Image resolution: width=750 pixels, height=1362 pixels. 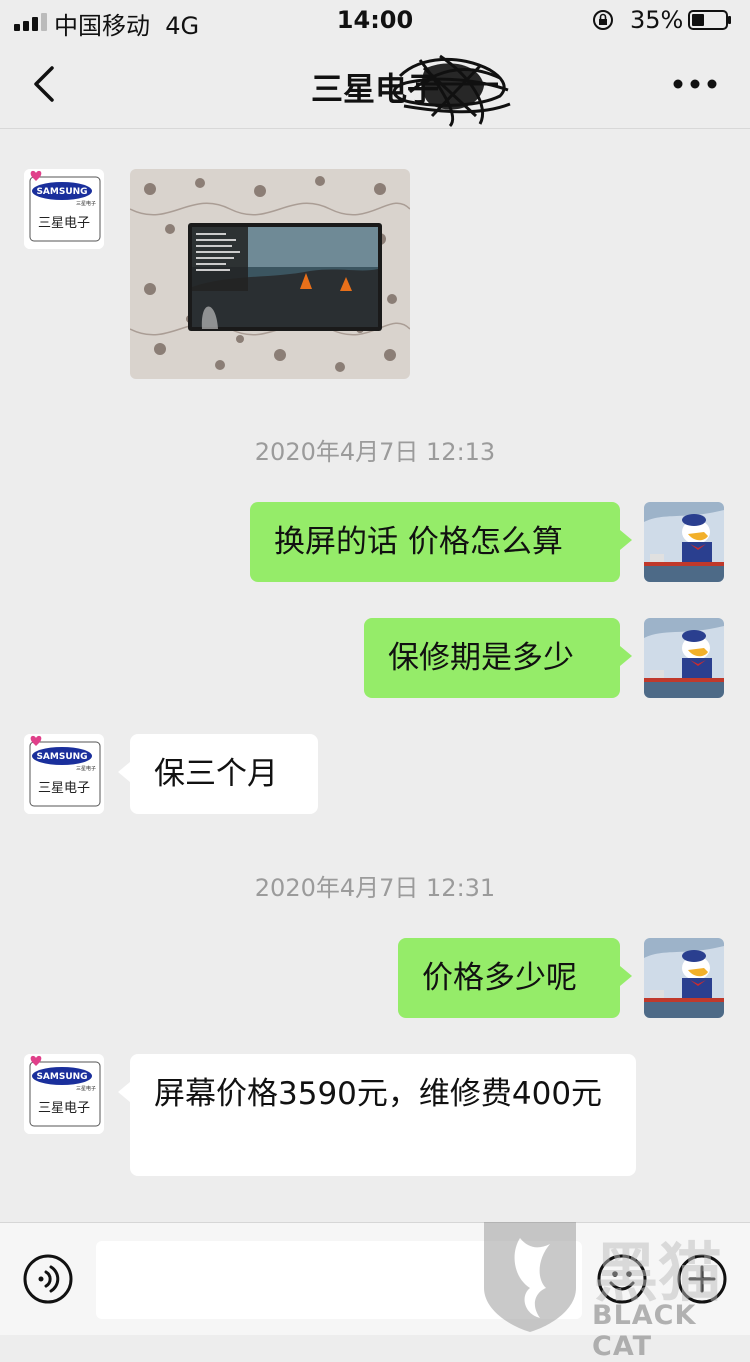 What do you see at coordinates (451, 91) in the screenshot?
I see `redaction-scribble` at bounding box center [451, 91].